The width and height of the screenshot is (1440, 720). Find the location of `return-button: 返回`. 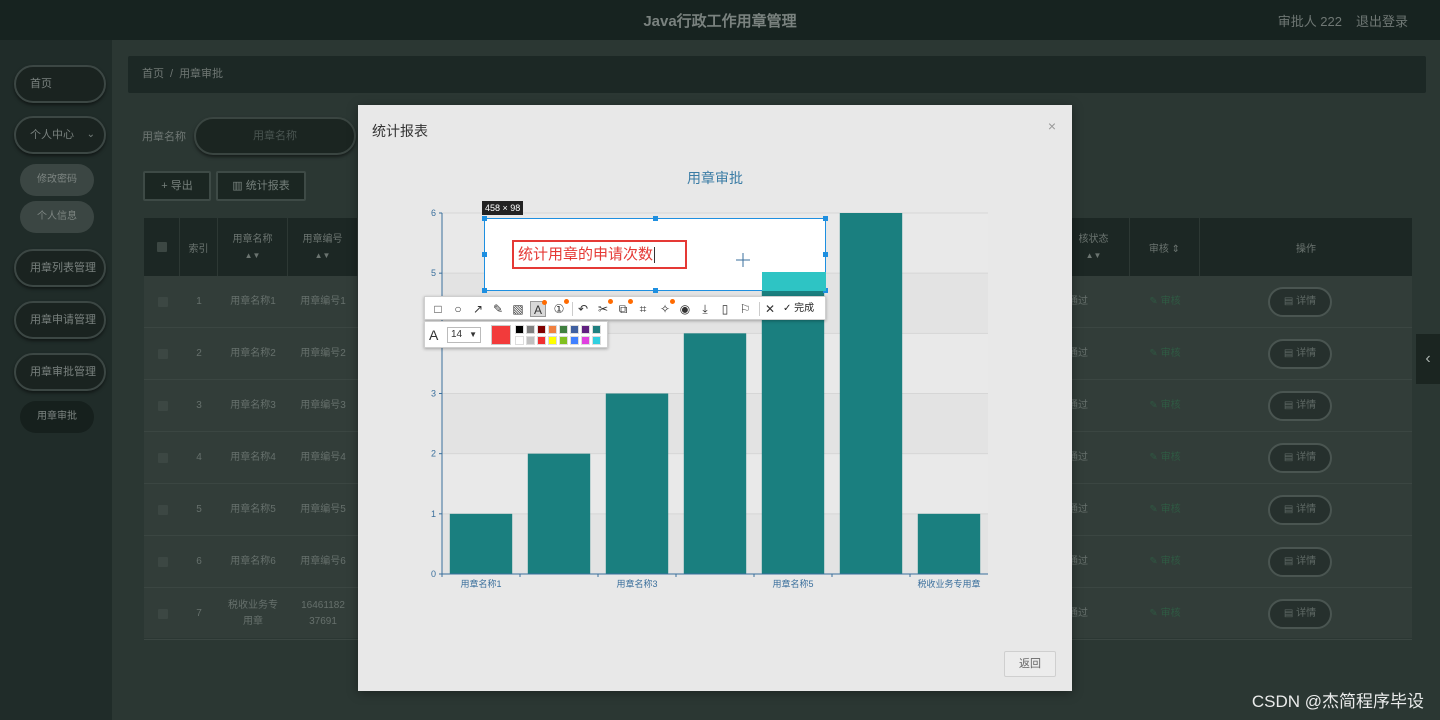

return-button: 返回 is located at coordinates (1030, 664).